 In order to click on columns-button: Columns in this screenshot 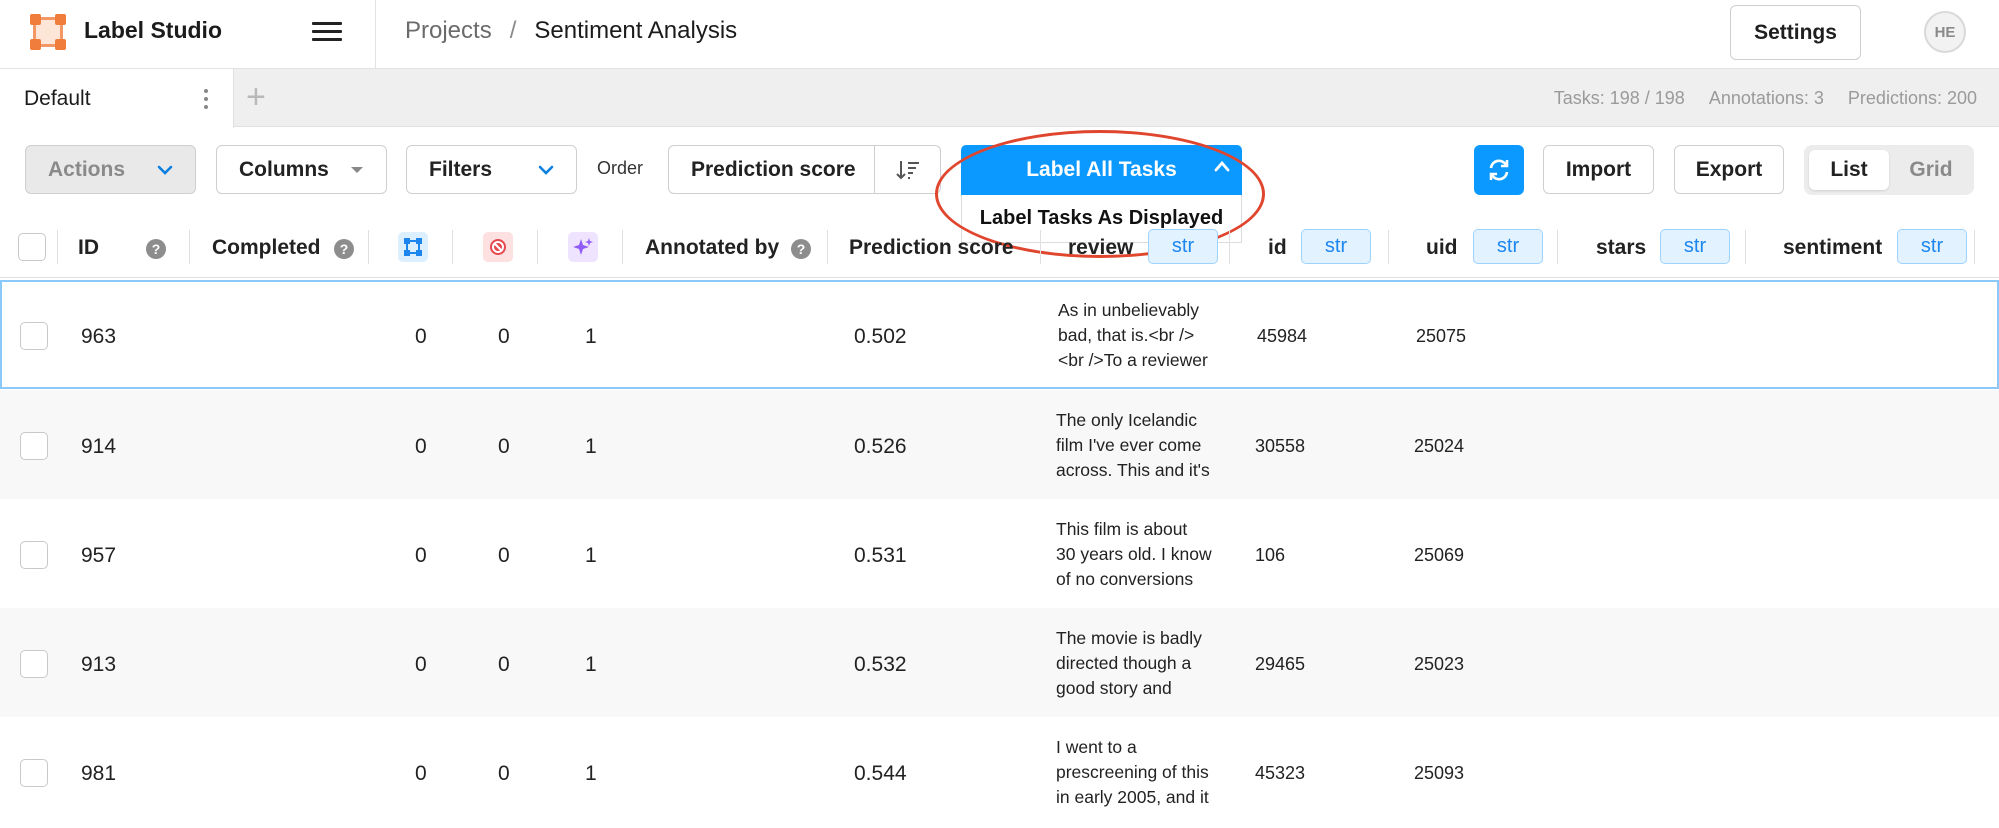, I will do `click(301, 169)`.